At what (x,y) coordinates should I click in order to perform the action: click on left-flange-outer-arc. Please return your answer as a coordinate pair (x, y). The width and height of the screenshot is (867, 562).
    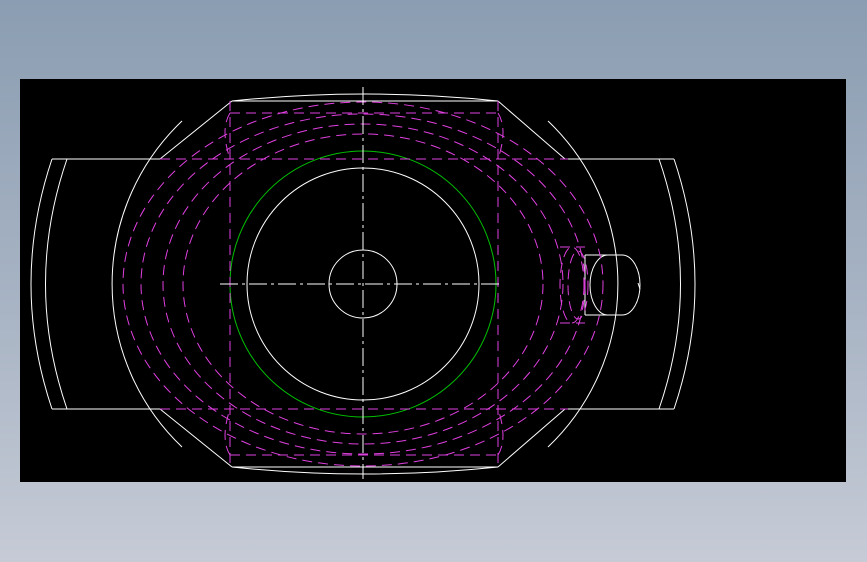
    Looking at the image, I should click on (41, 284).